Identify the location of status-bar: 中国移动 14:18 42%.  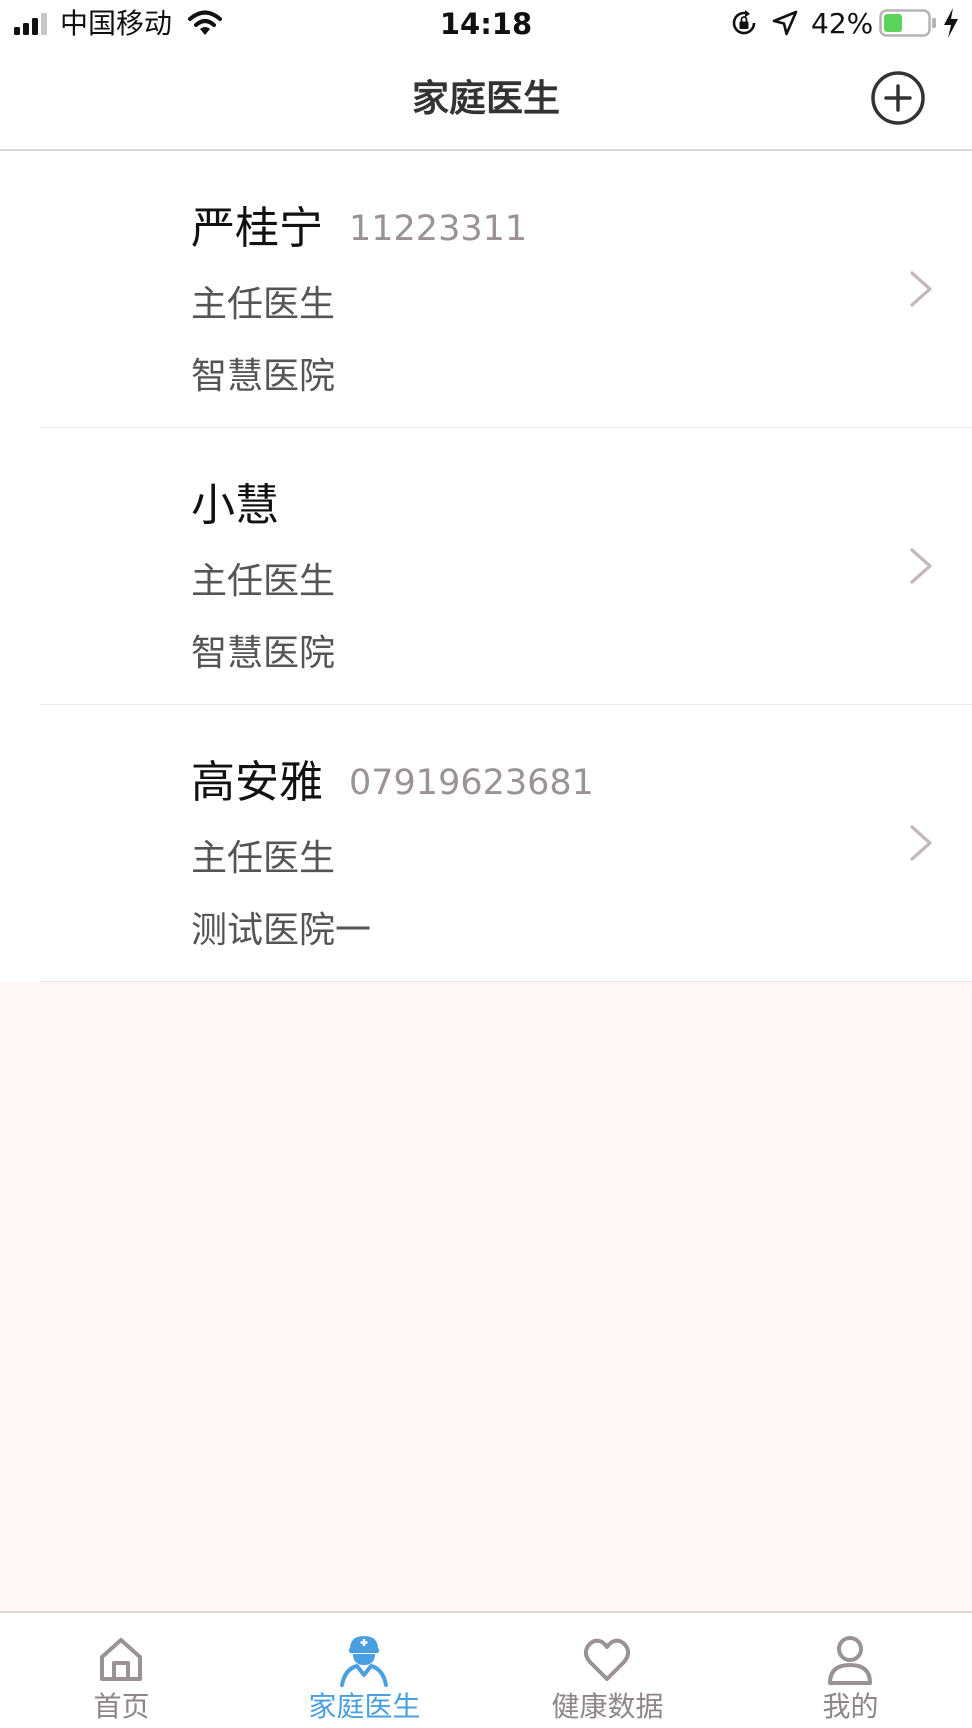
(486, 25).